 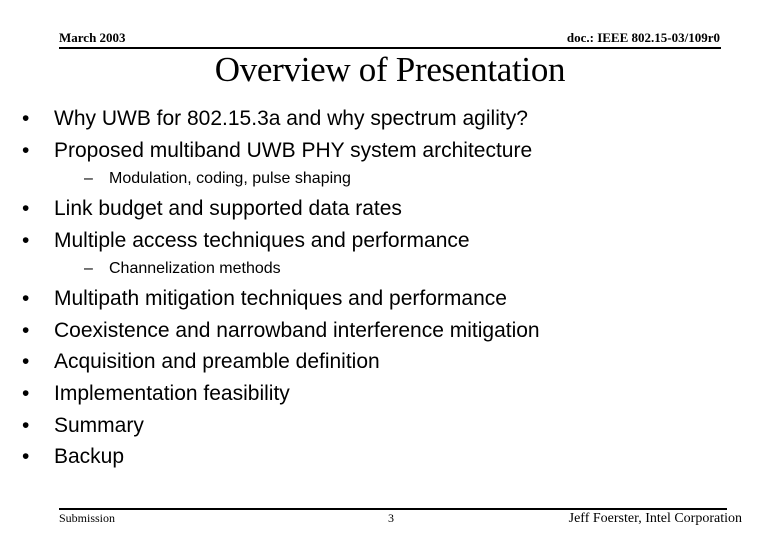 I want to click on footer-divider, so click(x=393, y=509).